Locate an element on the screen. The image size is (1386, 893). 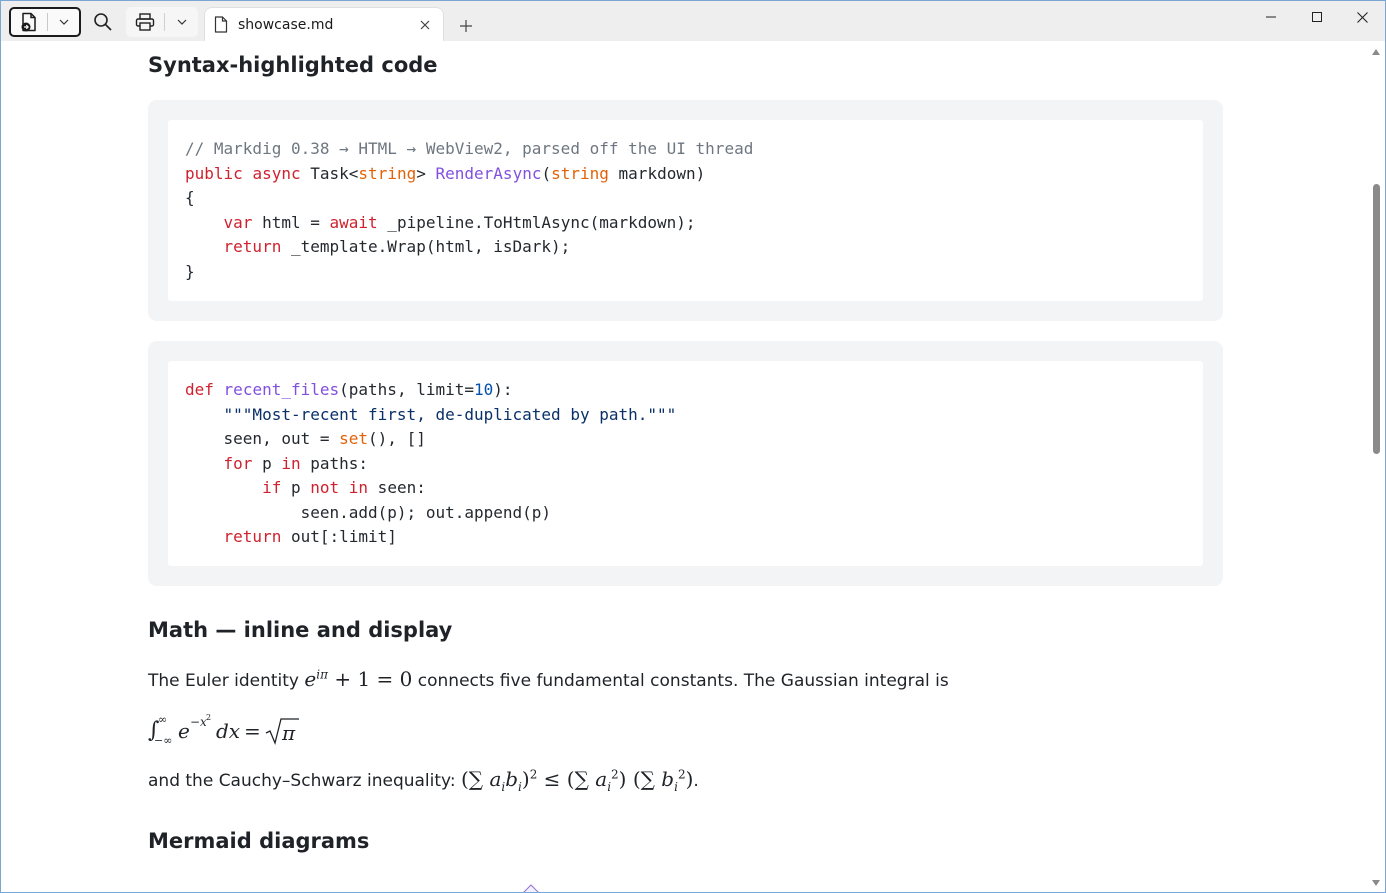
mermaid-diagram-top is located at coordinates (531, 888).